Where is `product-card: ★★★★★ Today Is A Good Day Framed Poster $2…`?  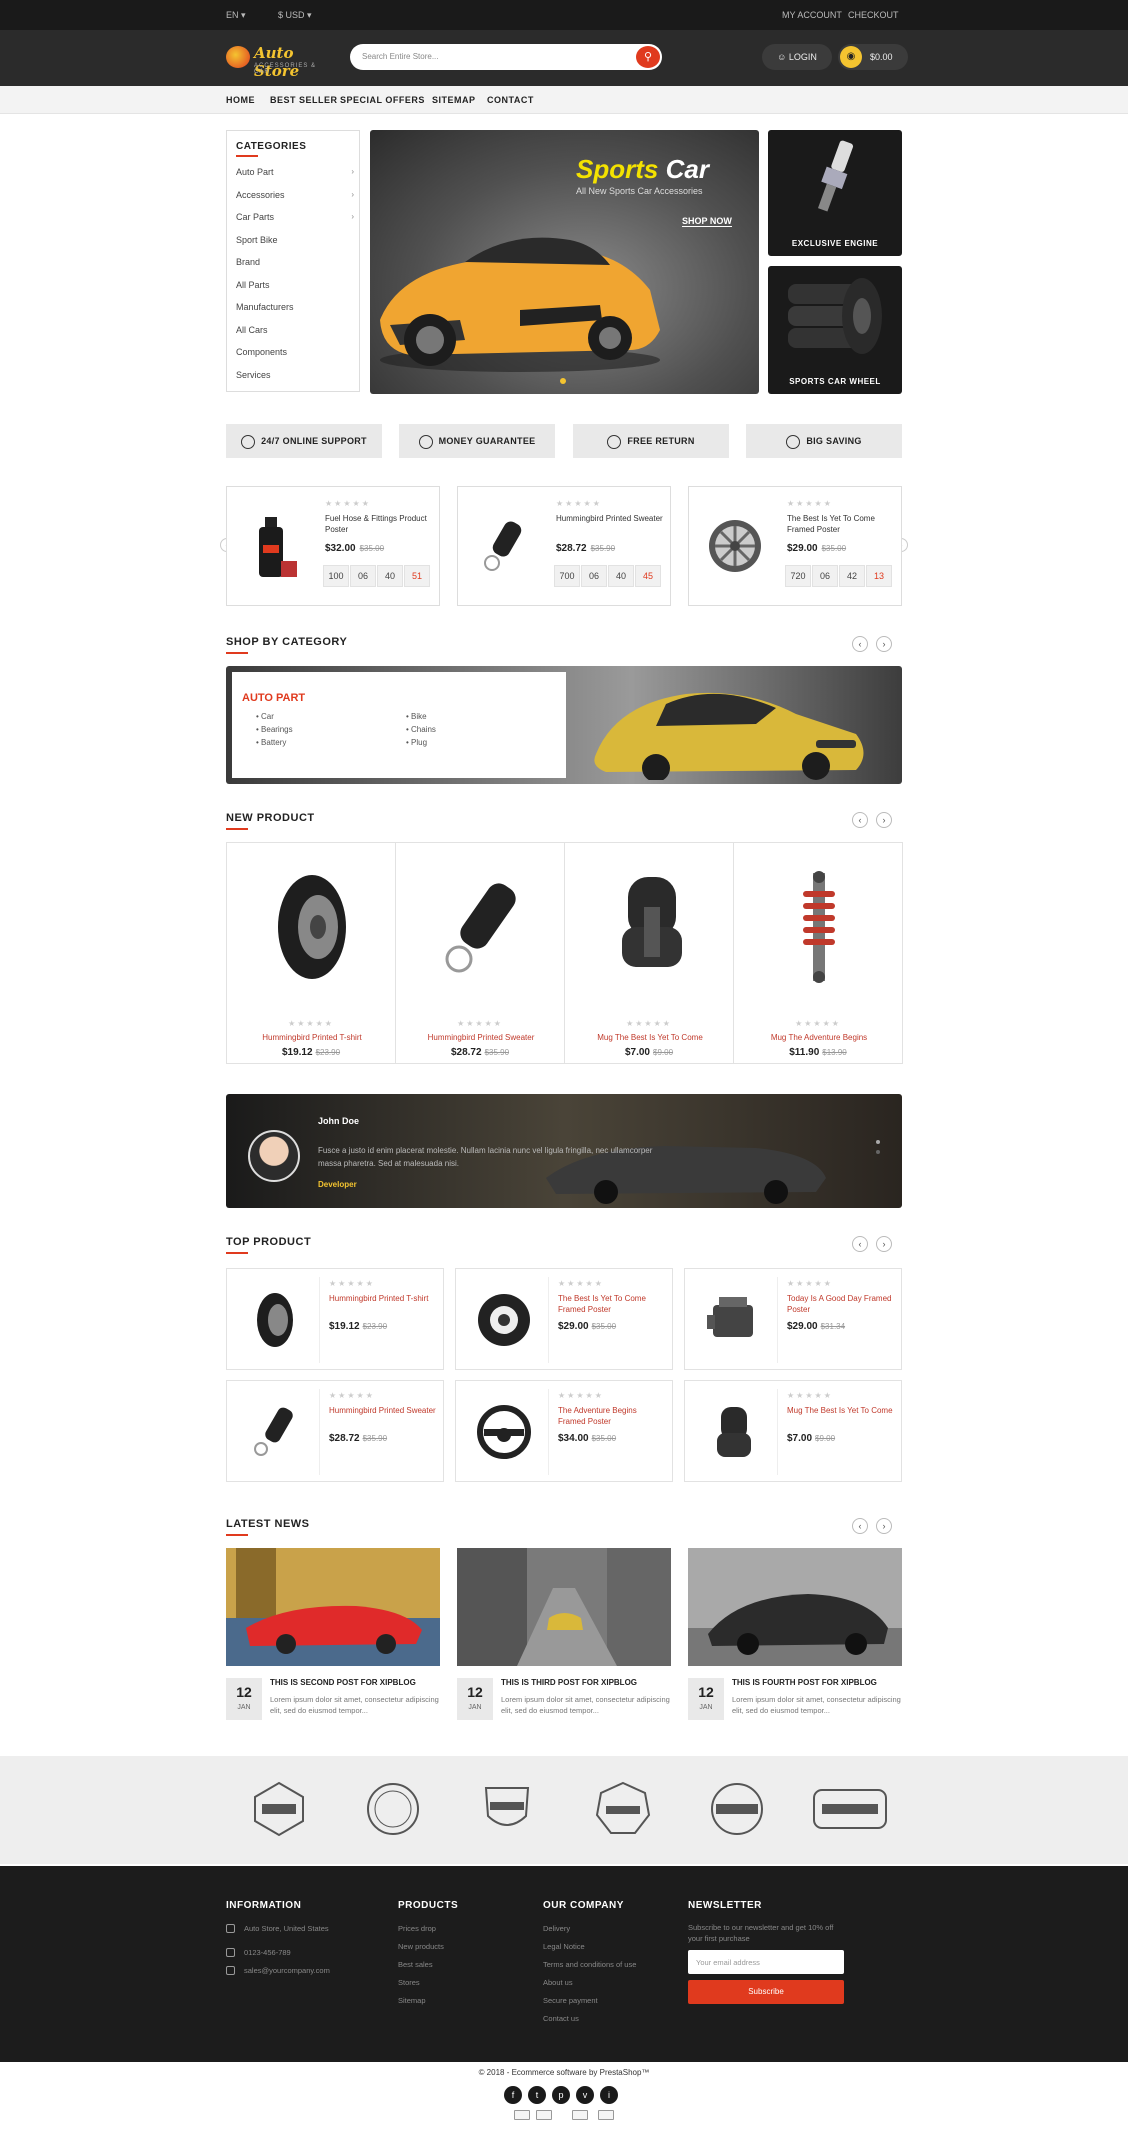
product-card: ★★★★★ Today Is A Good Day Framed Poster $2… is located at coordinates (793, 1319).